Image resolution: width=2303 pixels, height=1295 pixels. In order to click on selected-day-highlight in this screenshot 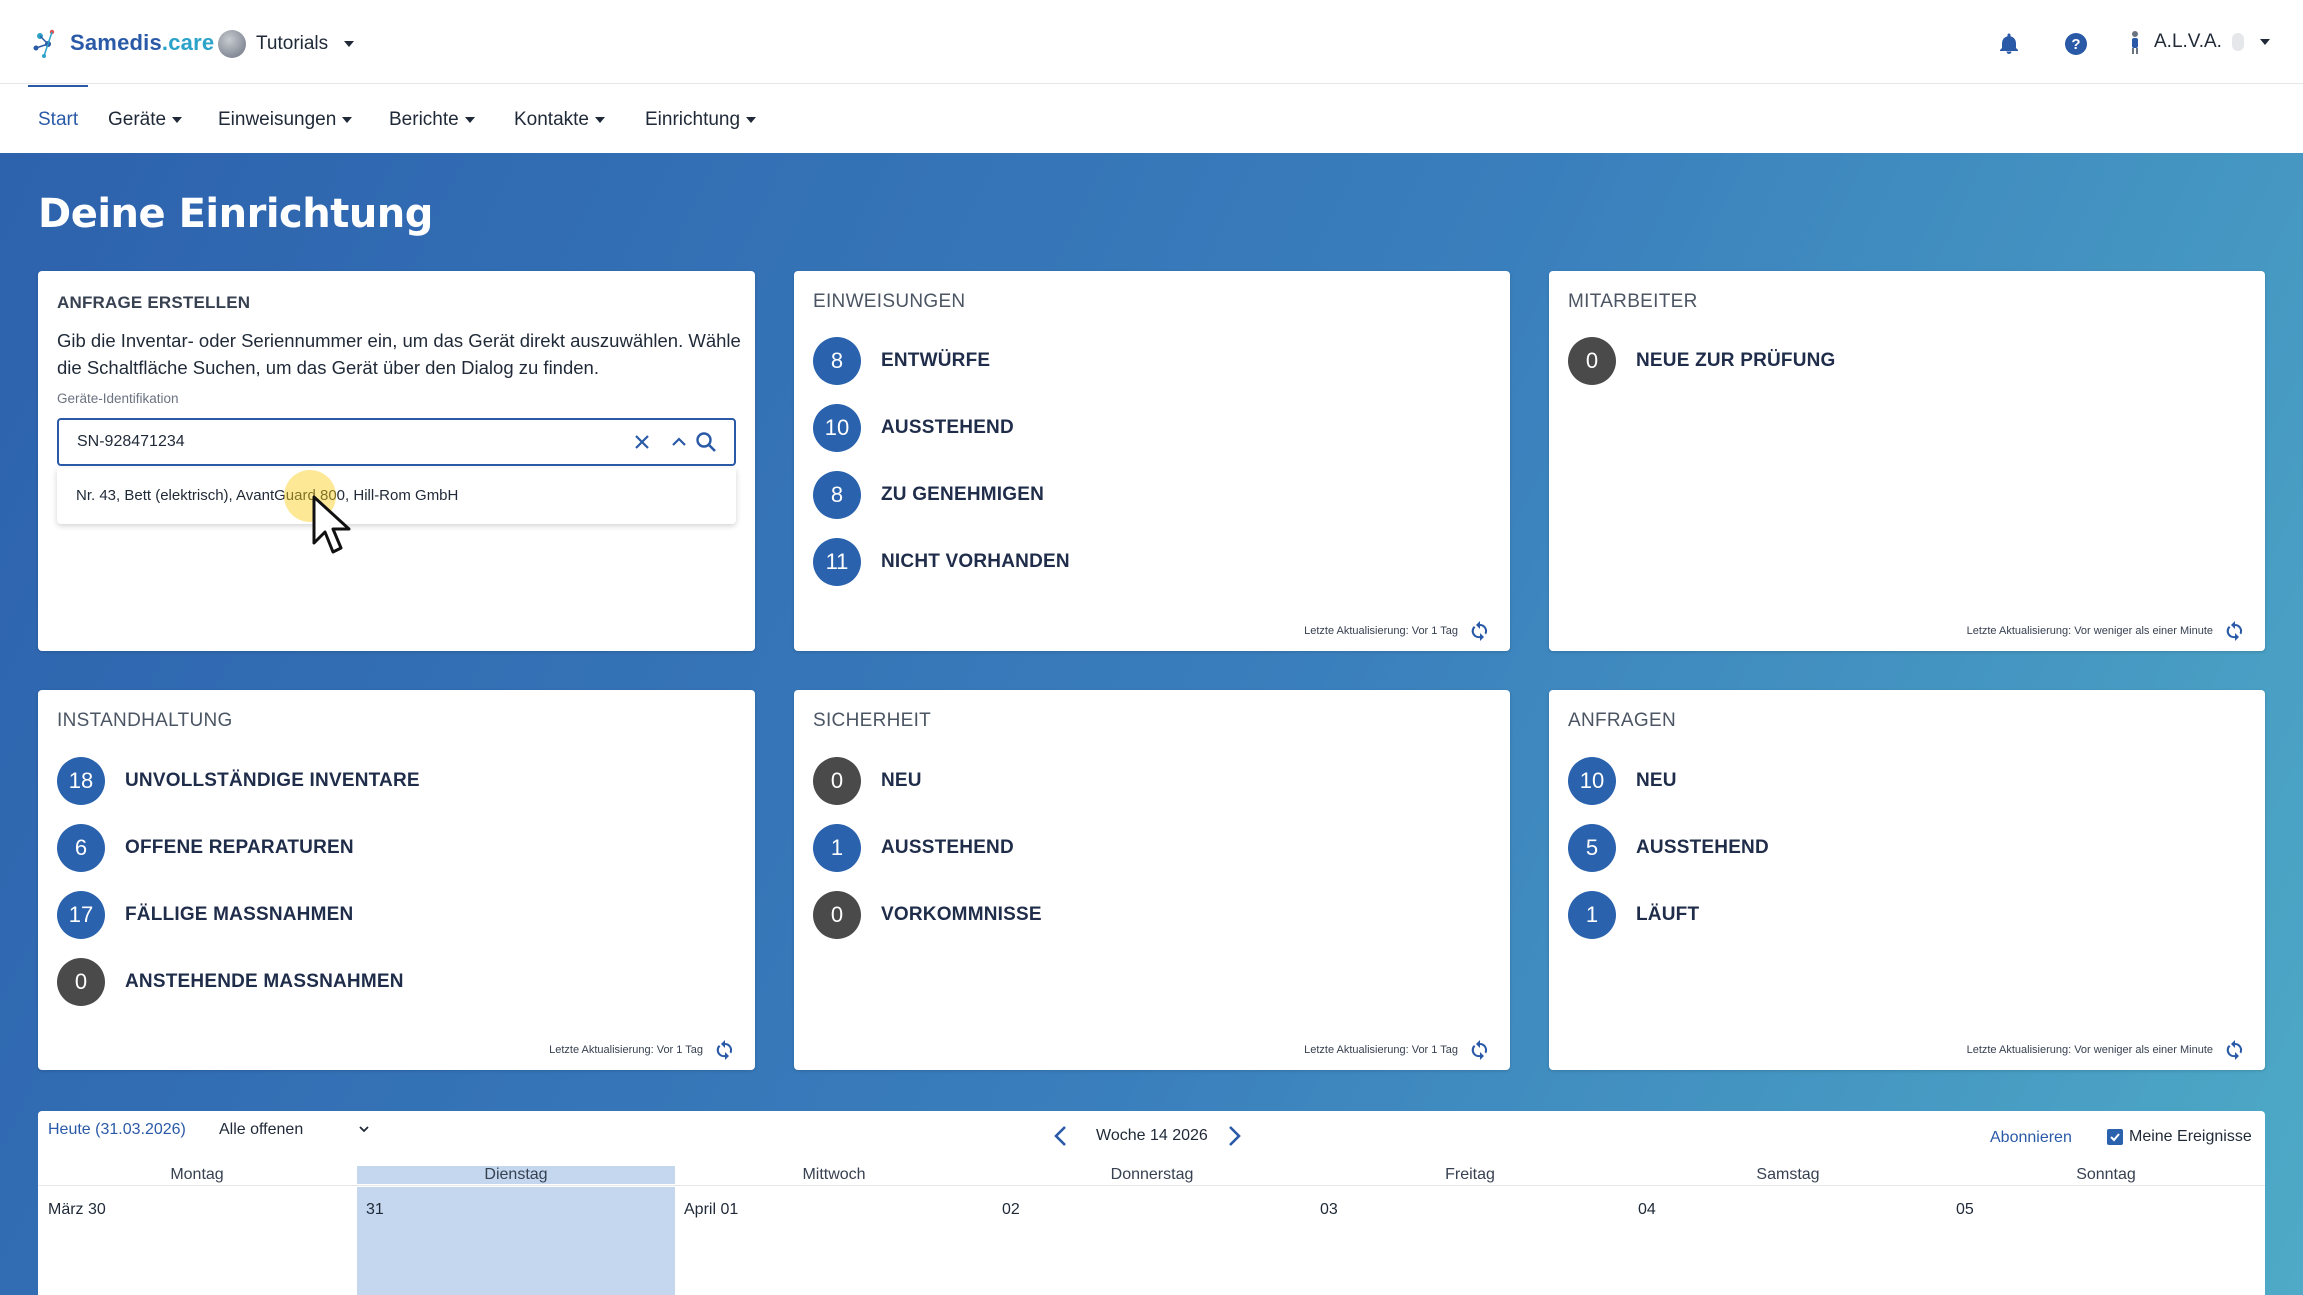, I will do `click(516, 1241)`.